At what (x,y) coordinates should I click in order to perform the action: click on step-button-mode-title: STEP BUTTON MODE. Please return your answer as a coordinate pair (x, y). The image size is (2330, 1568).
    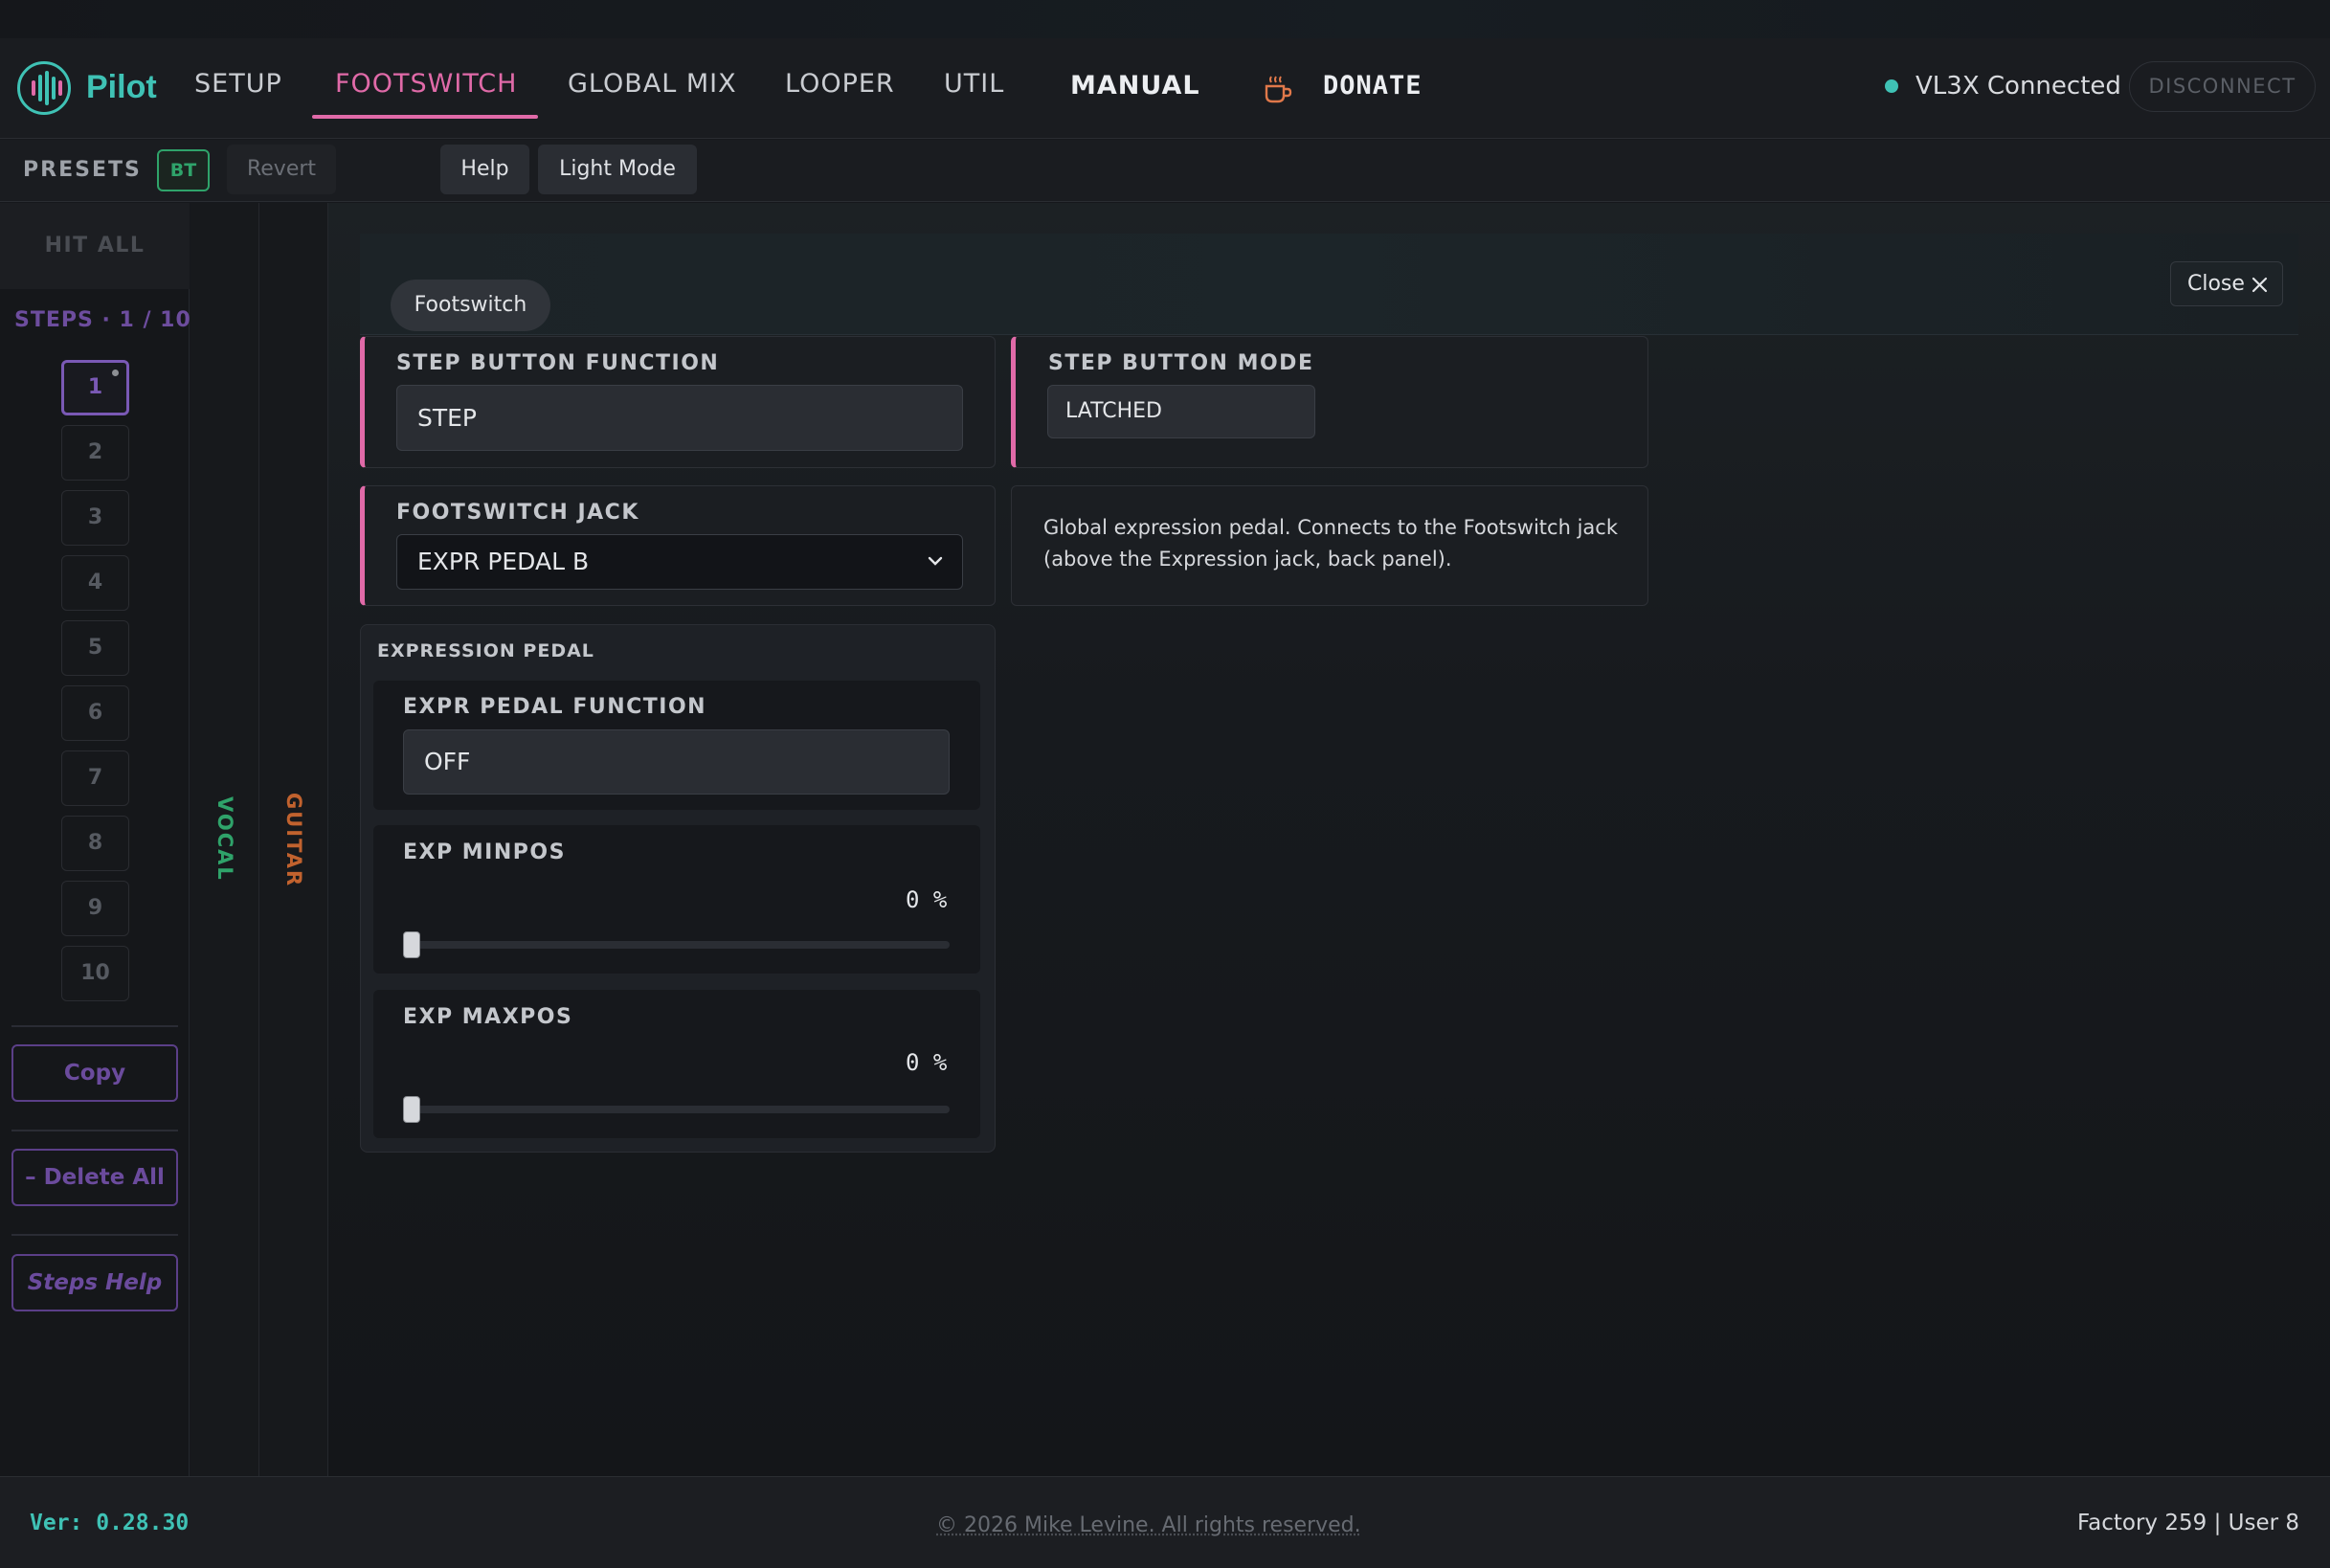
    Looking at the image, I should click on (1181, 363).